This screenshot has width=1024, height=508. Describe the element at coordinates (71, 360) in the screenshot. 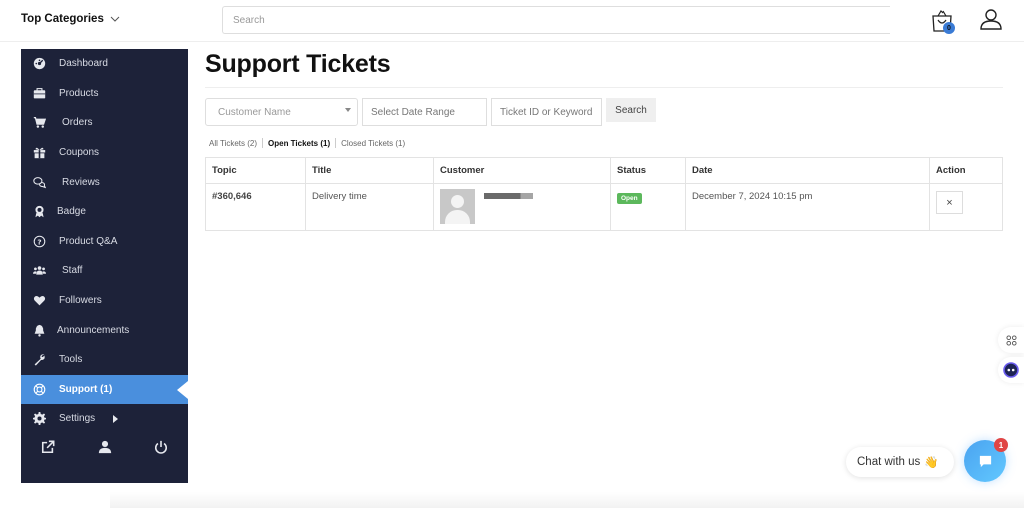

I see `sidebar-item-label: Tools` at that location.